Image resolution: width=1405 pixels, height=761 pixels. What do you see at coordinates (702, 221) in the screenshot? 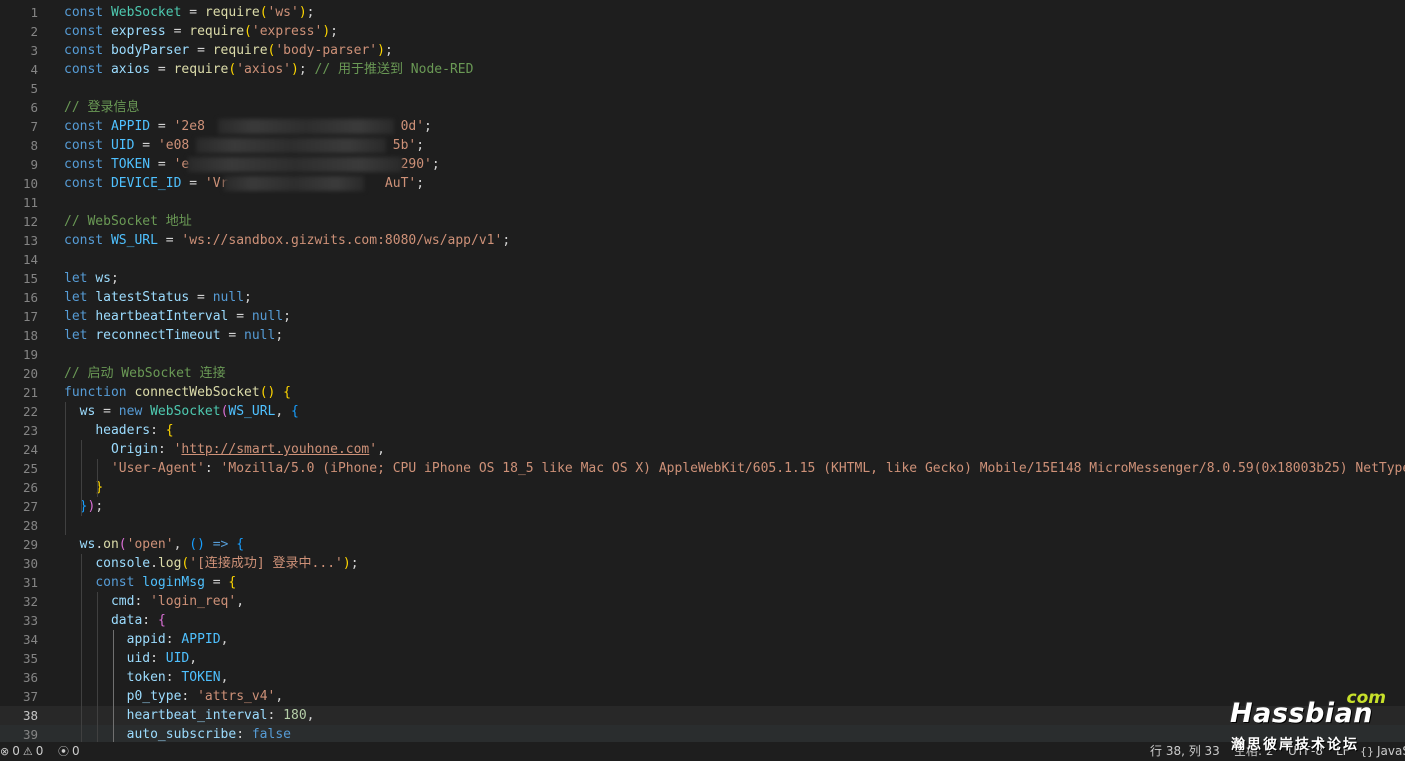
I see `code-line: 12 // WebSocket 地址` at bounding box center [702, 221].